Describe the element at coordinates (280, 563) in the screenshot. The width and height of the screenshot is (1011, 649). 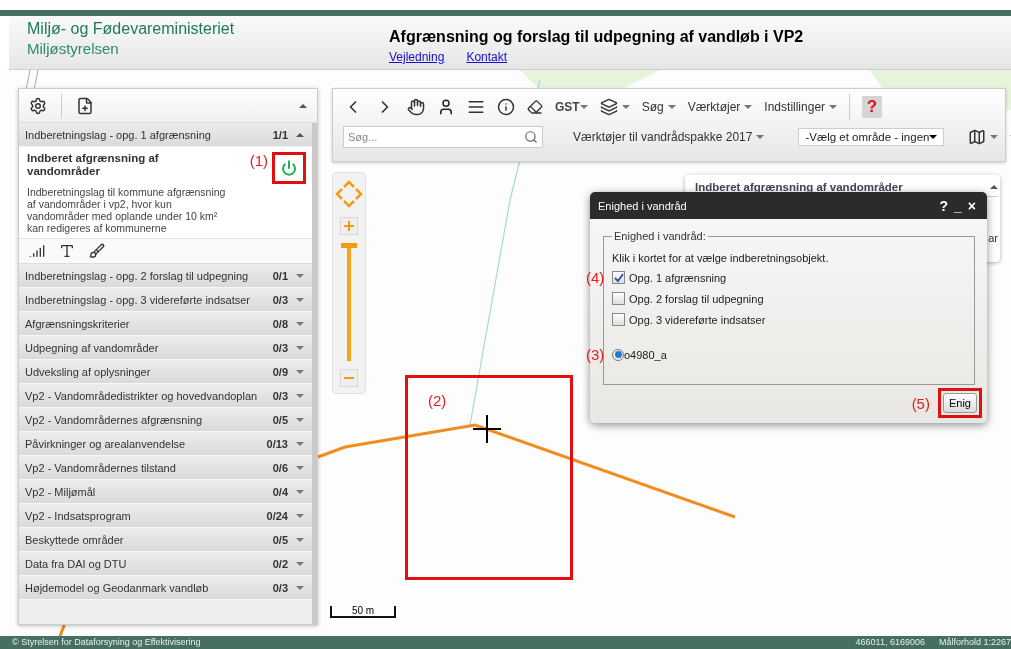
I see `layer-count: 0/2` at that location.